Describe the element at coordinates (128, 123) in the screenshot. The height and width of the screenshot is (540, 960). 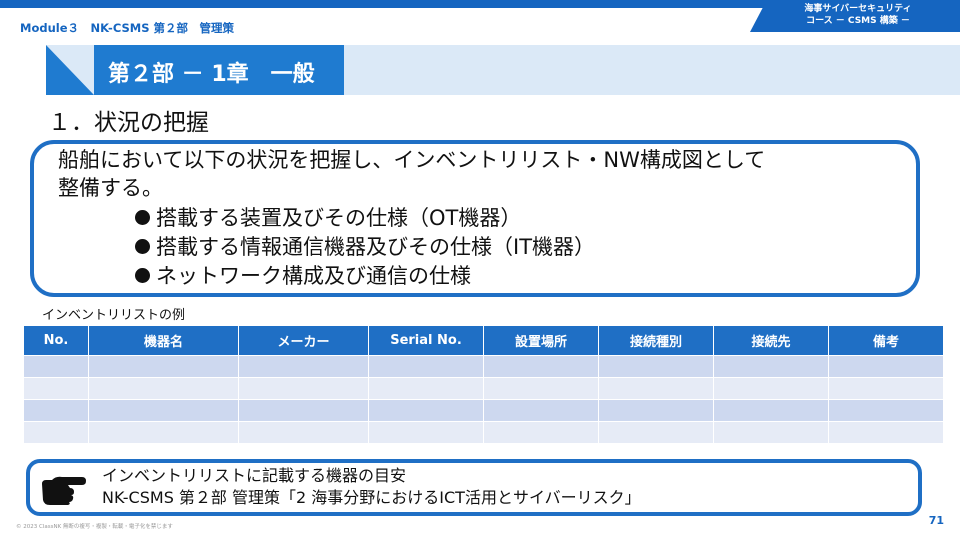
I see `section-title: １．状況の把握` at that location.